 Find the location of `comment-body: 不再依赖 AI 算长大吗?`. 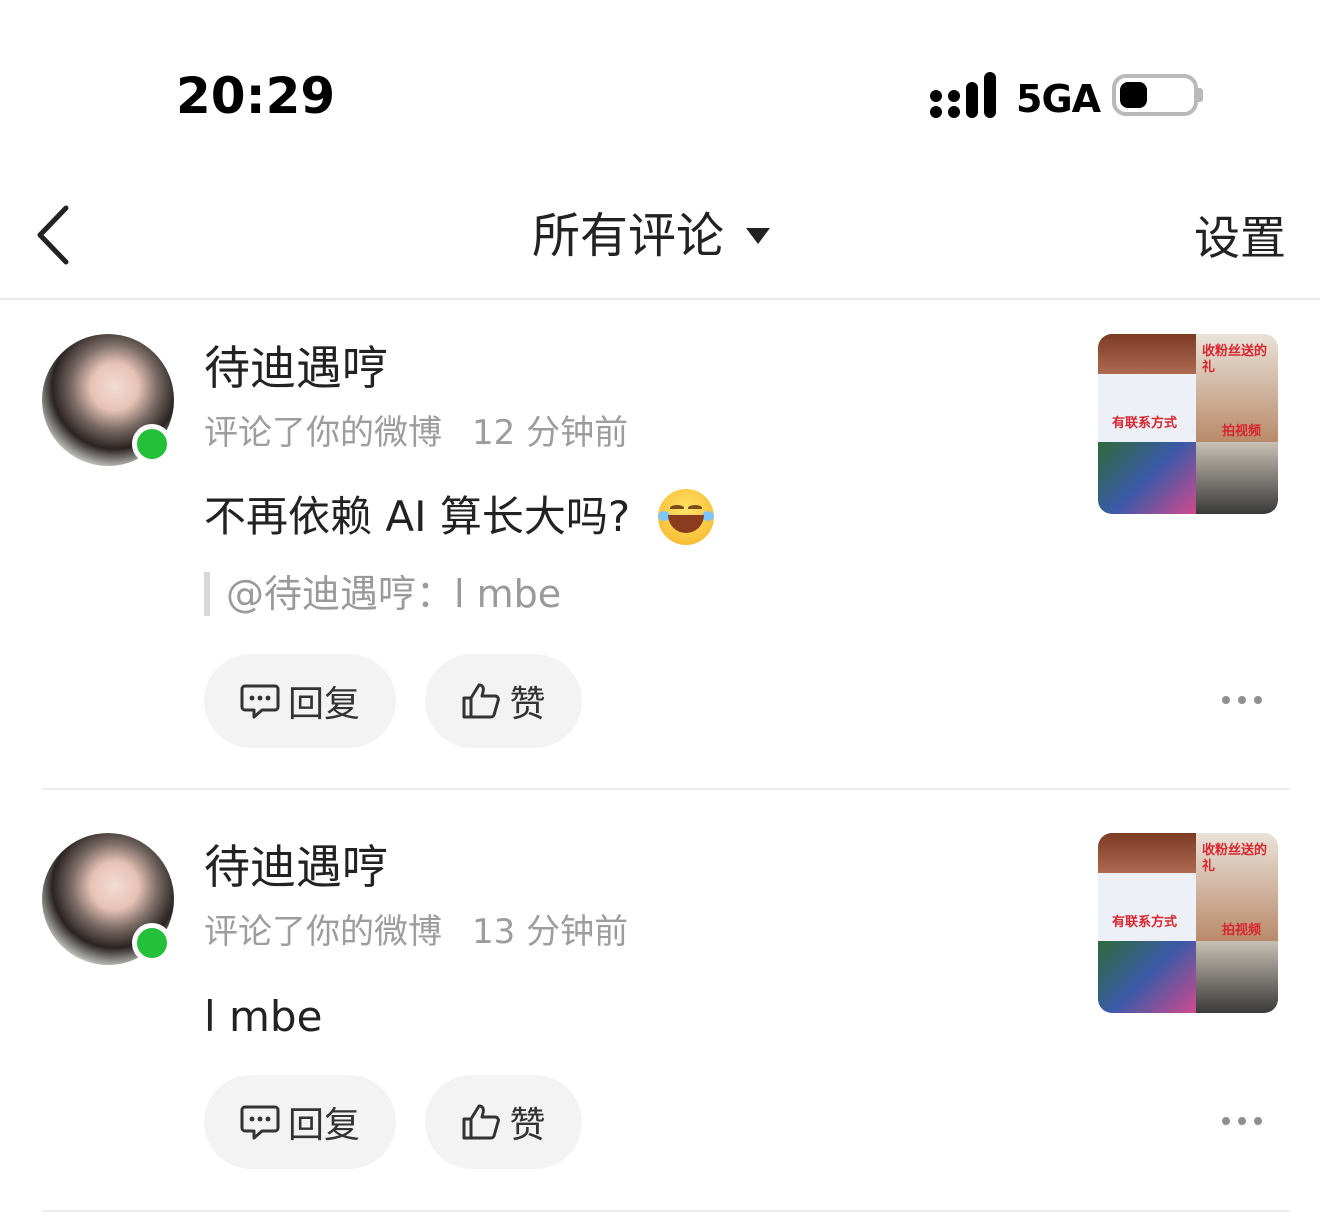

comment-body: 不再依赖 AI 算长大吗? is located at coordinates (459, 517).